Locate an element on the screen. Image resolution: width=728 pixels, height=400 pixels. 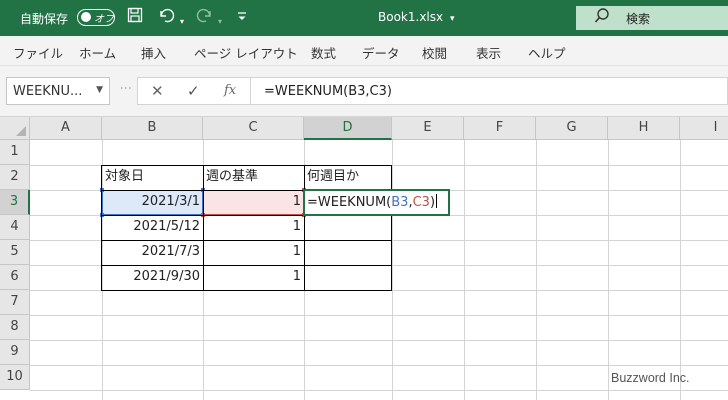
name-box: WEEKNU... ▼ is located at coordinates (58, 91).